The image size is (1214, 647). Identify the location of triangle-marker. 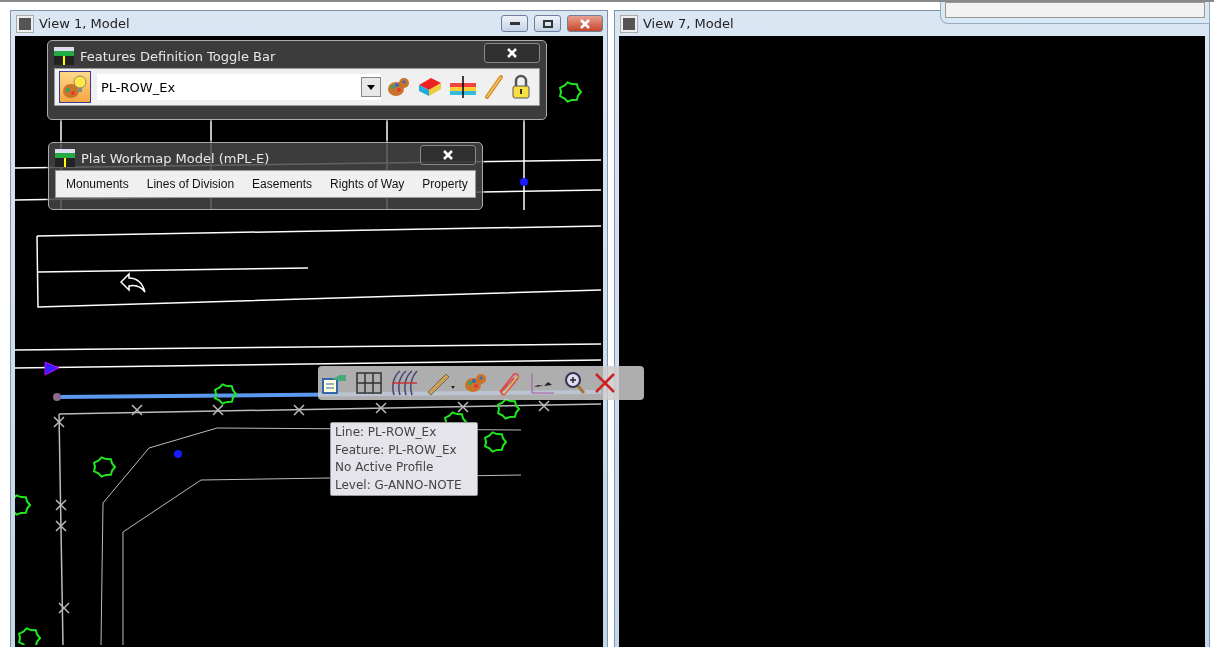
(52, 368).